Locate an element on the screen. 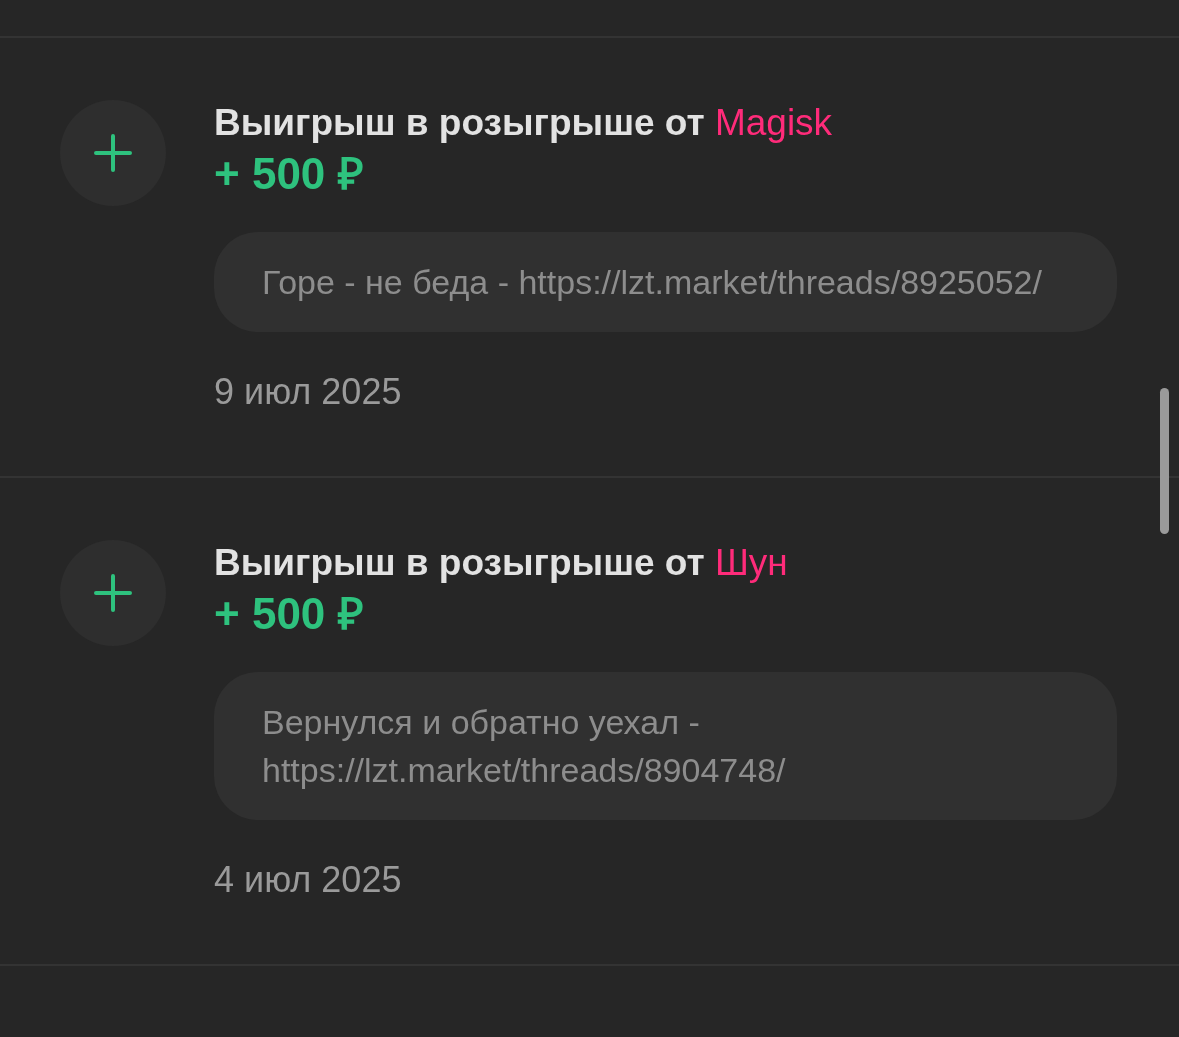 The image size is (1179, 1037). date: 4 июл 2025 is located at coordinates (308, 880).